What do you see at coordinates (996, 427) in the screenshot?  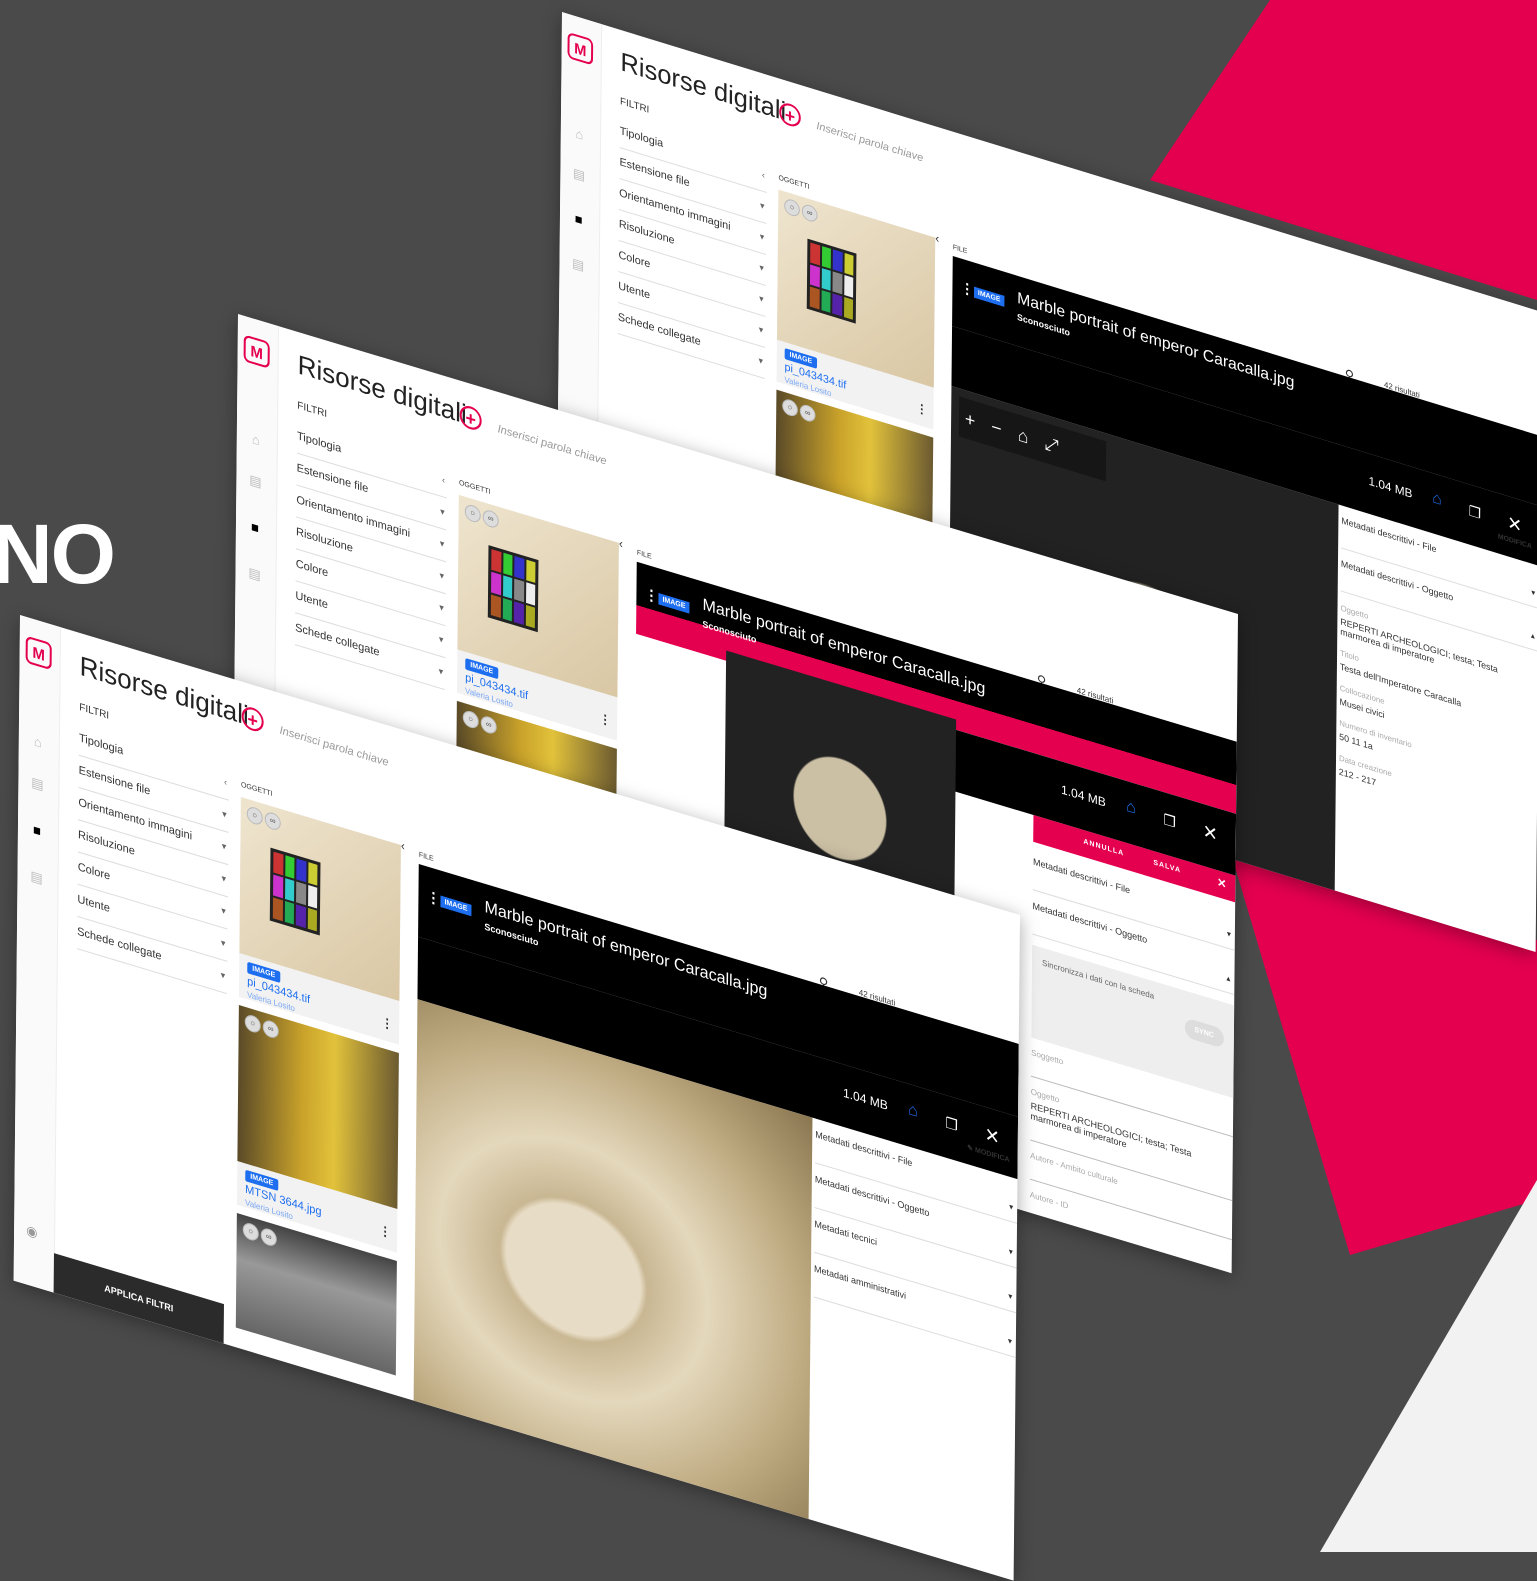 I see `zoom-out-icon: −` at bounding box center [996, 427].